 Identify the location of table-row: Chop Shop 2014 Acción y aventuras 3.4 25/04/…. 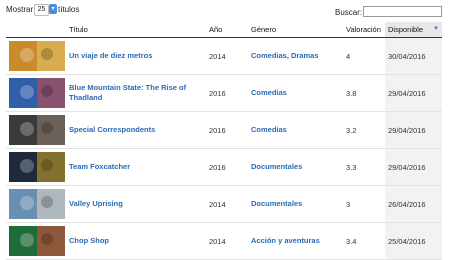
(224, 241).